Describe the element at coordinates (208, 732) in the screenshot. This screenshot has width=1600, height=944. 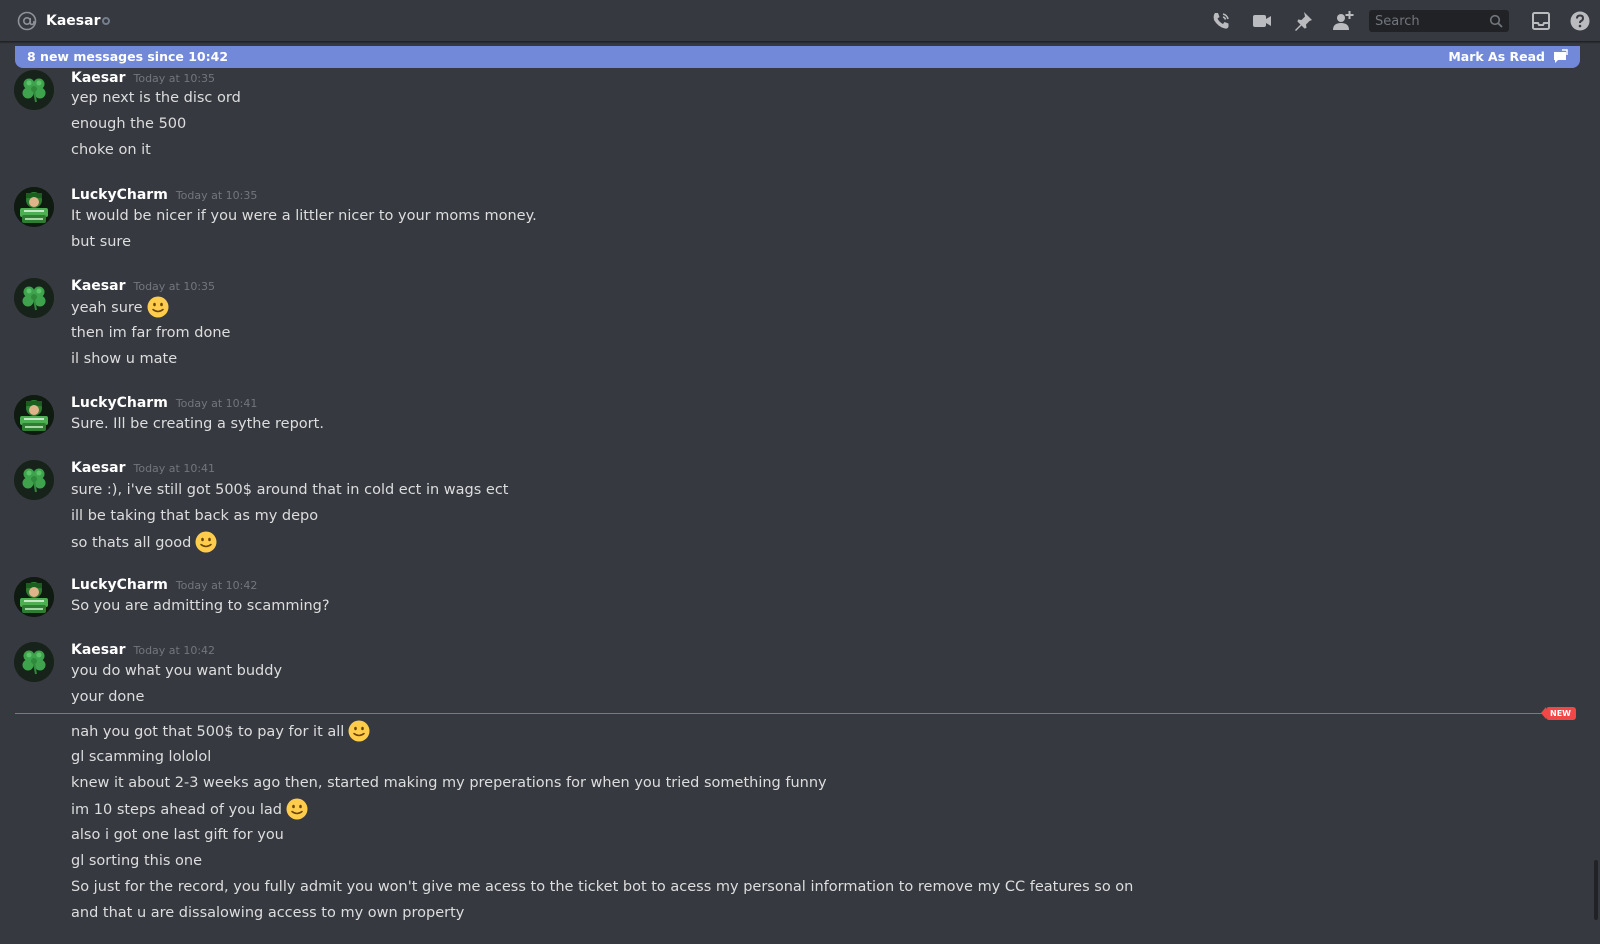
I see `message-text: nah you got that 500$ to pay for it all` at that location.